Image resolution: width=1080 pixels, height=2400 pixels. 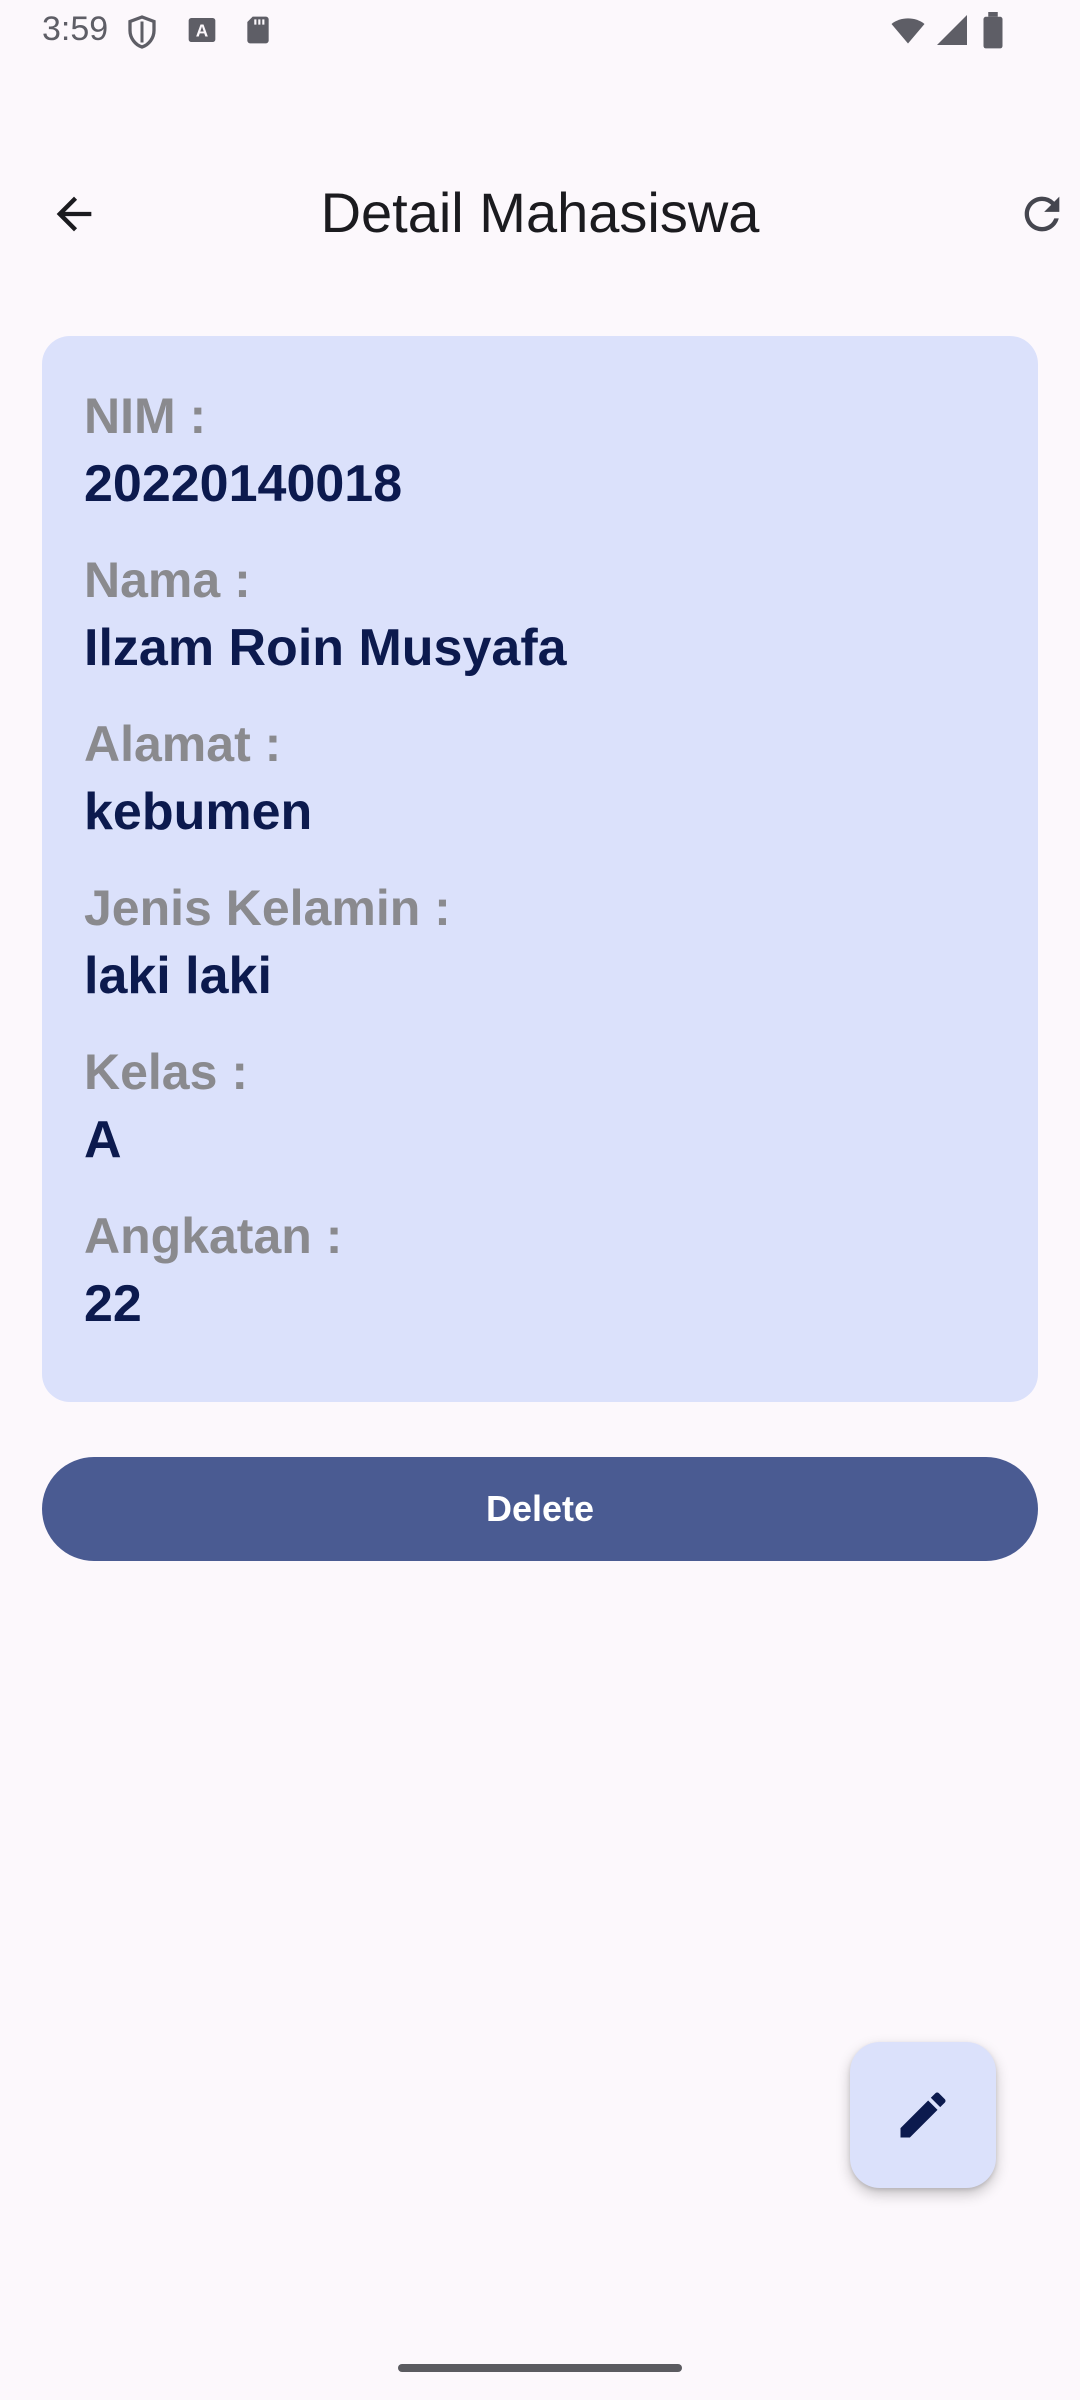 I want to click on field-label: Jenis Kelamin :, so click(x=267, y=908).